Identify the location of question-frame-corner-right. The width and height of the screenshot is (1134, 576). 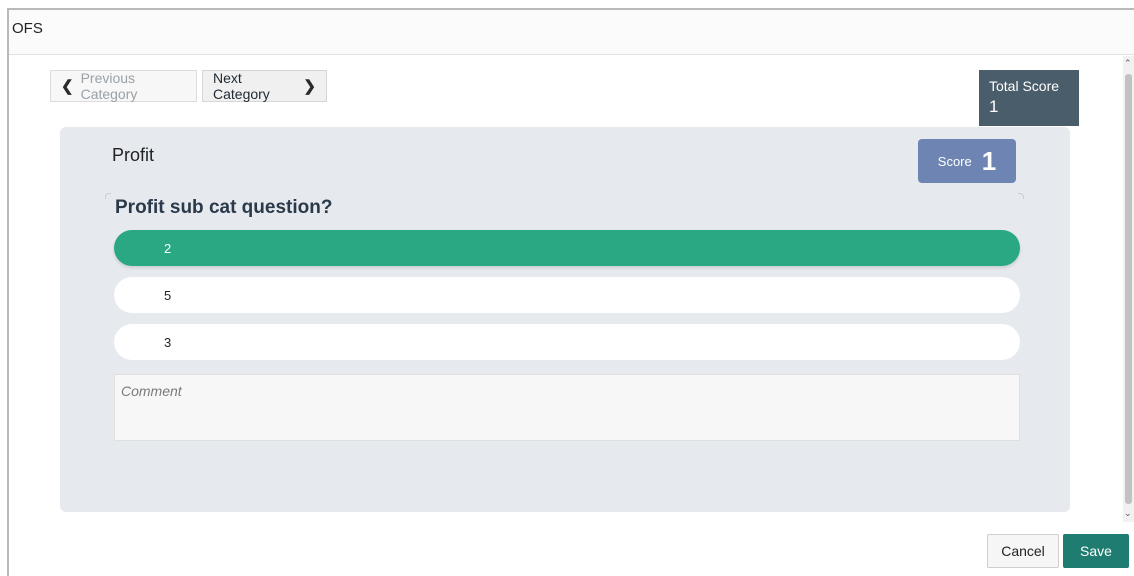
(1021, 196).